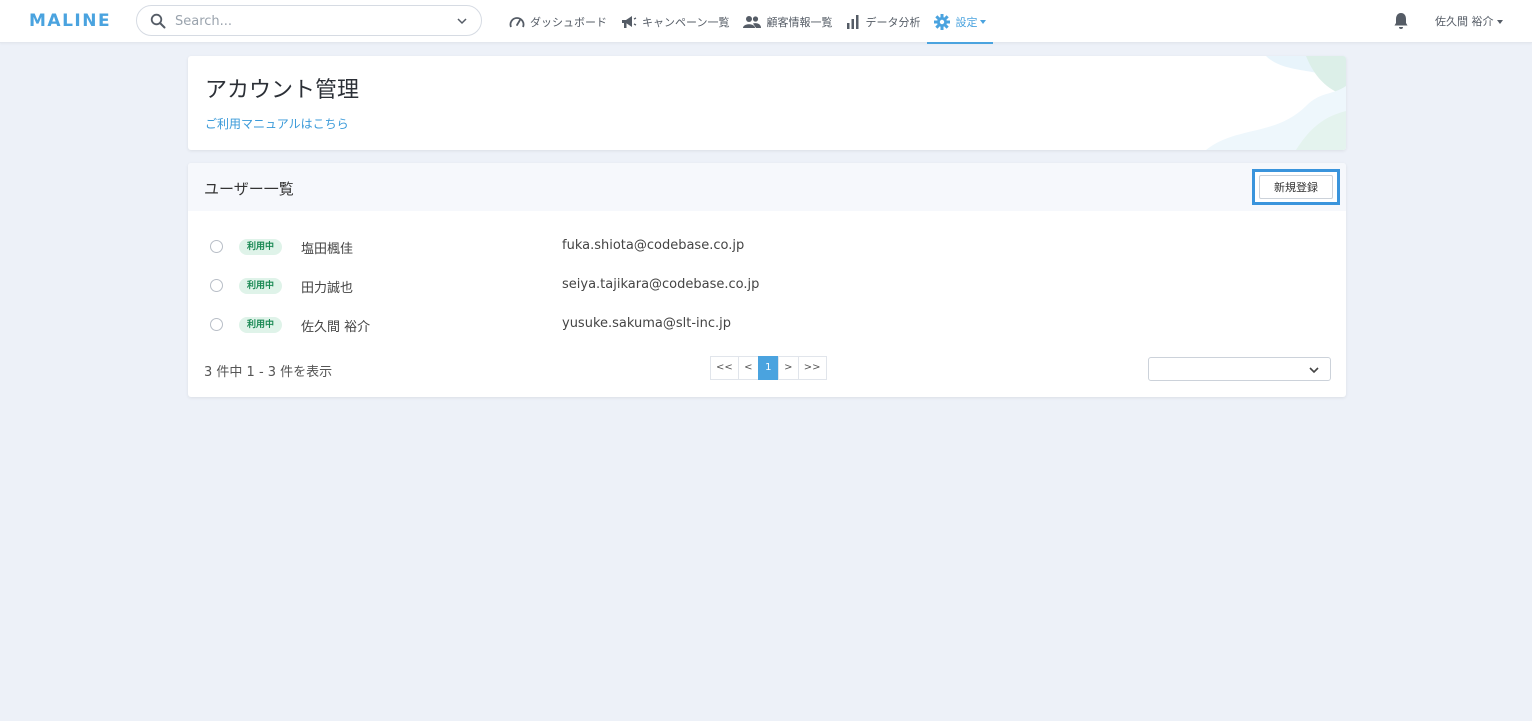  What do you see at coordinates (661, 284) in the screenshot?
I see `user-email: seiya.tajikara@codebase.co.jp` at bounding box center [661, 284].